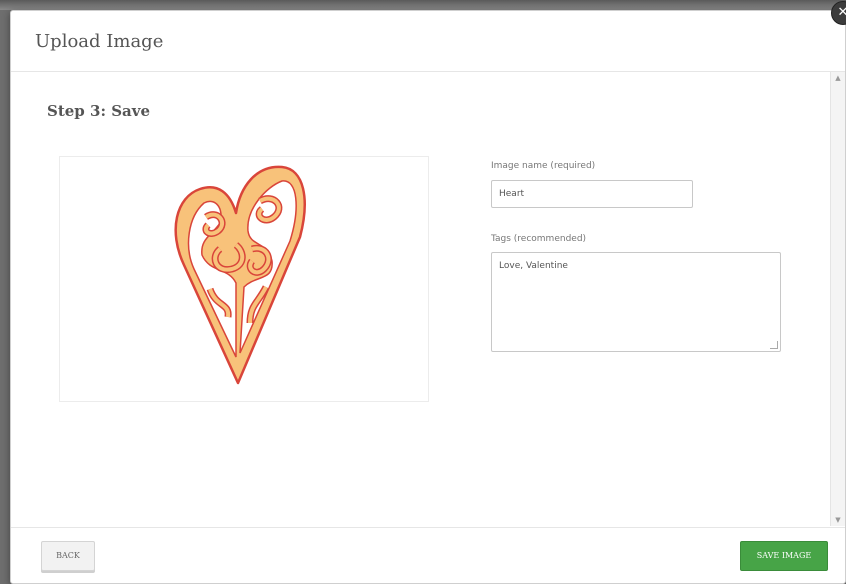 The width and height of the screenshot is (846, 584). I want to click on scroll-up-icon: ▲, so click(838, 78).